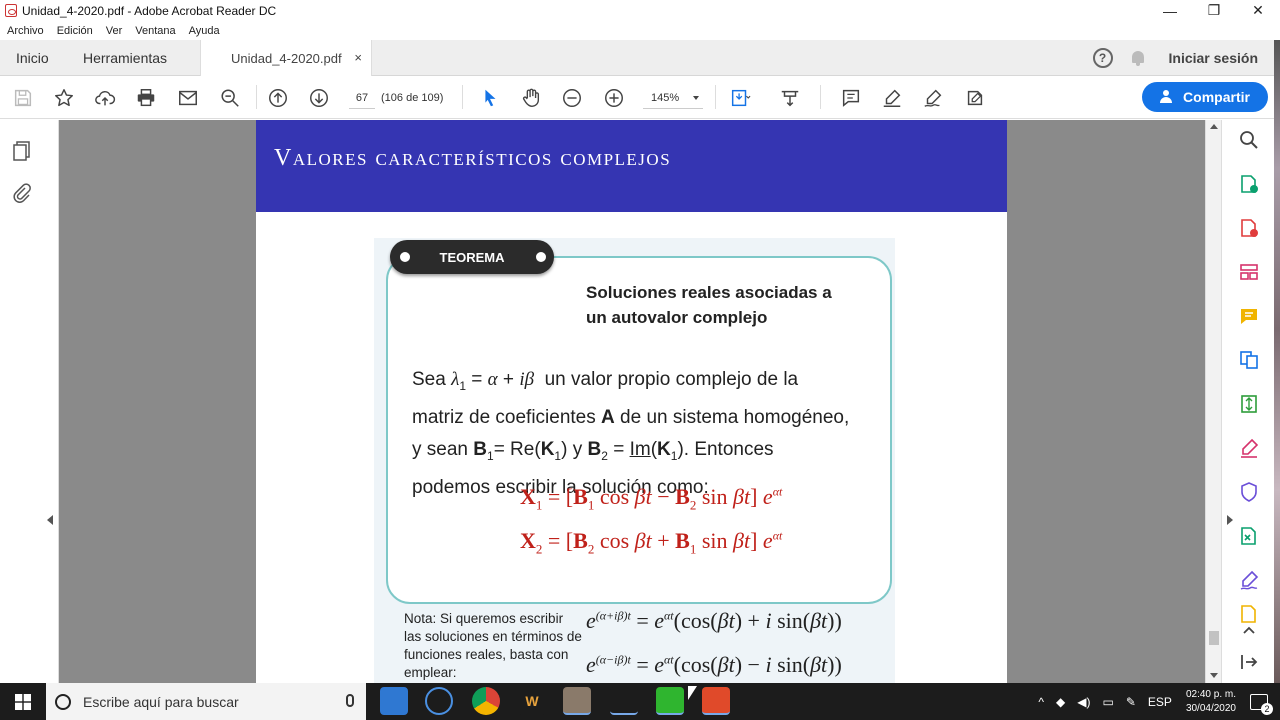 Image resolution: width=1280 pixels, height=720 pixels. What do you see at coordinates (1102, 58) in the screenshot?
I see `help-icon: ?` at bounding box center [1102, 58].